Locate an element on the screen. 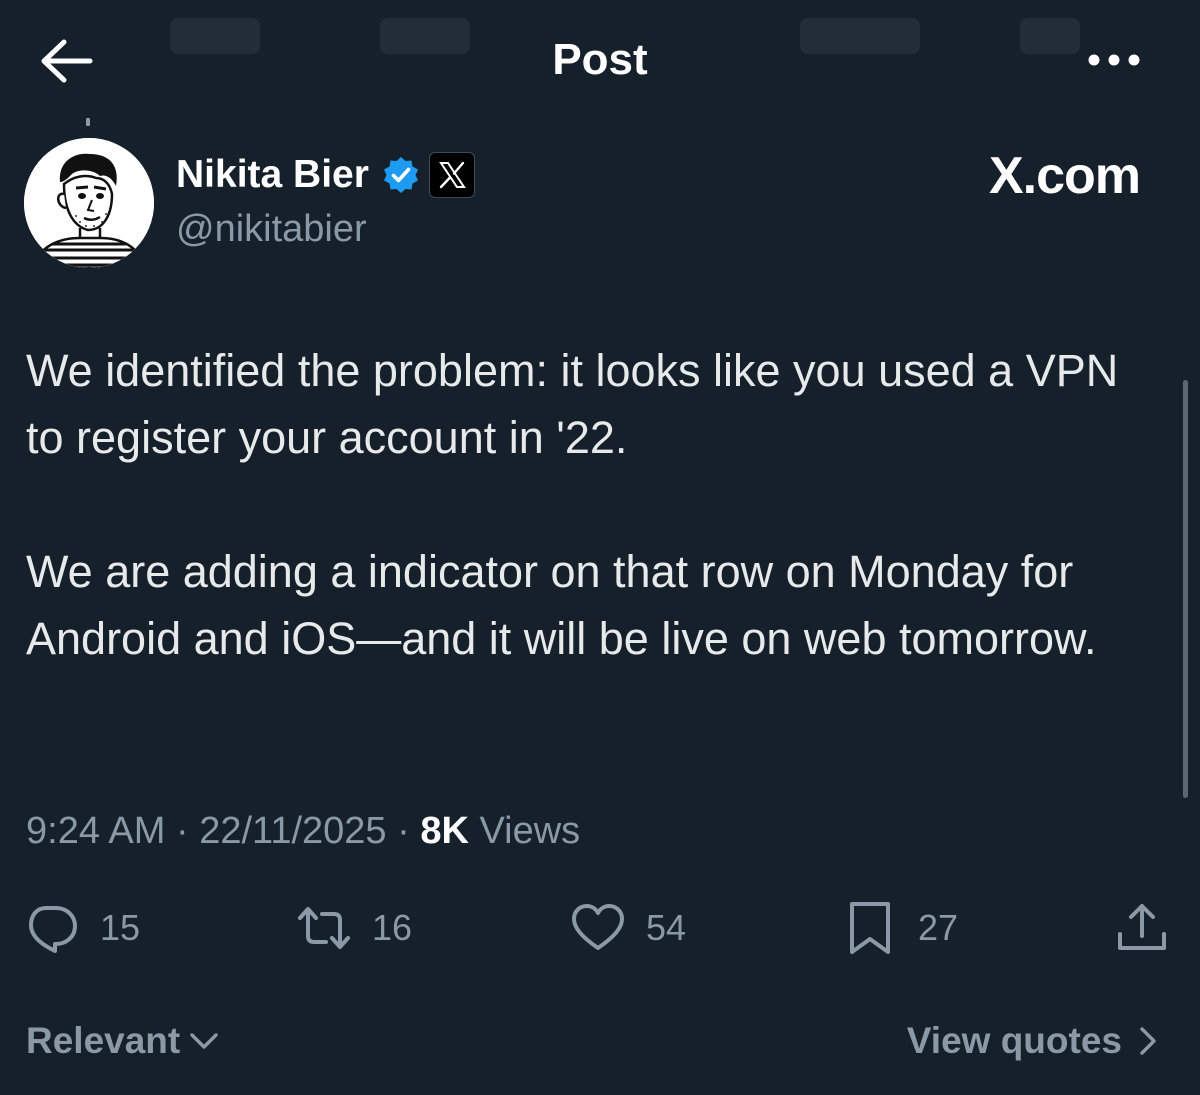  verified-badge-icon is located at coordinates (400, 175).